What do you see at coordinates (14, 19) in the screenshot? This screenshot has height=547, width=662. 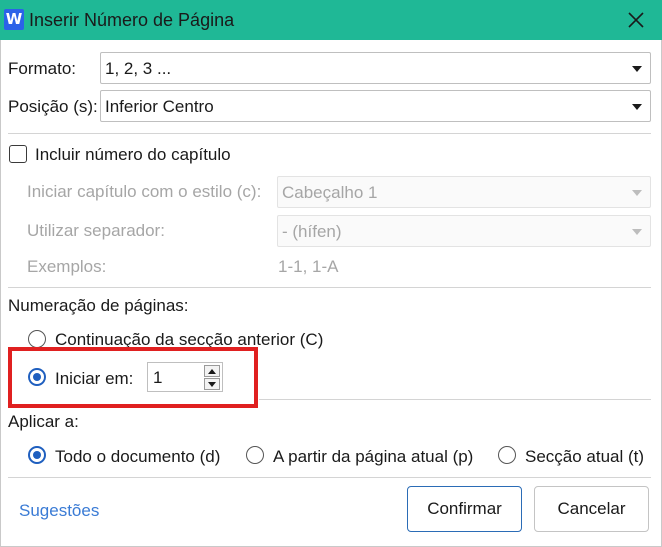 I see `word-app-icon: W` at bounding box center [14, 19].